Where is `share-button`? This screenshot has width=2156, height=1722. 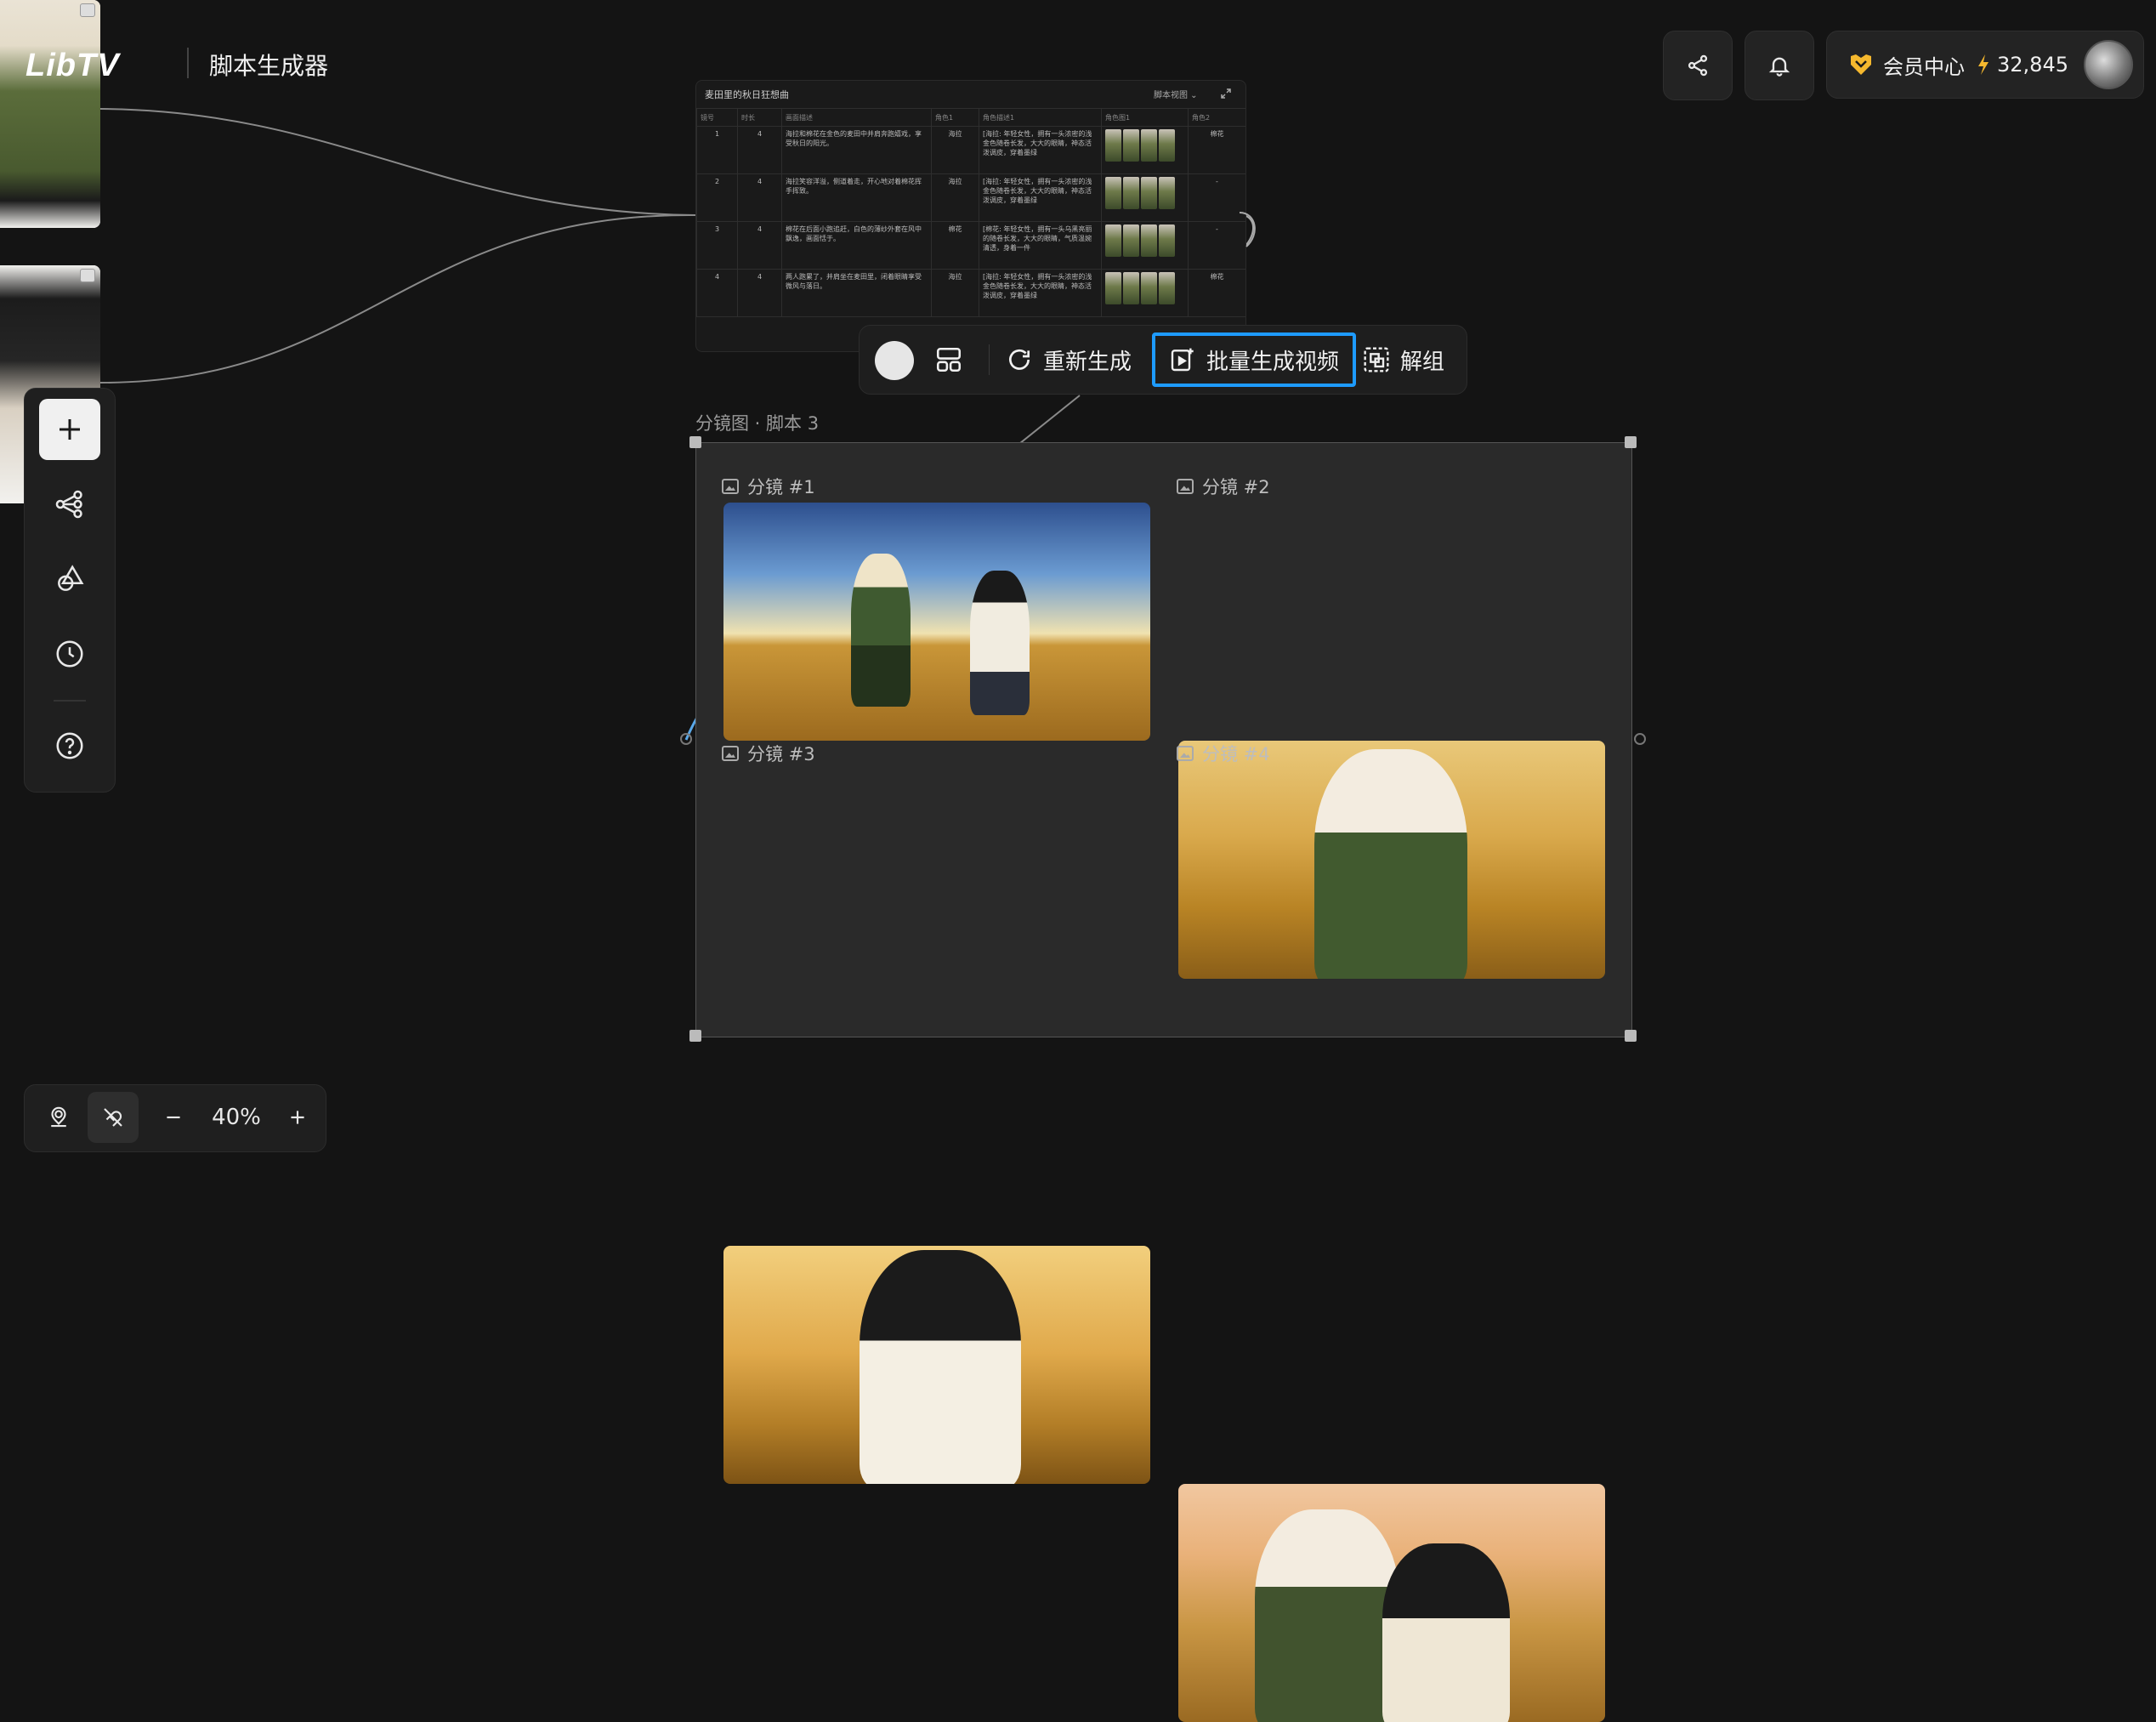
share-button is located at coordinates (1698, 65).